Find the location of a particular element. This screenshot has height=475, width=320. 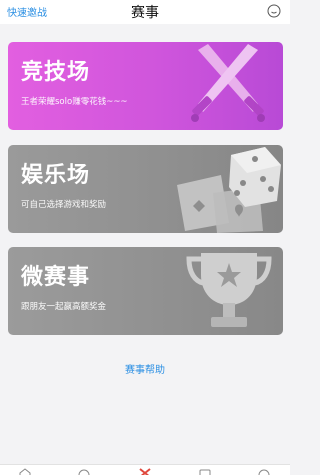

arena-card-title: 竞技场 is located at coordinates (56, 72).